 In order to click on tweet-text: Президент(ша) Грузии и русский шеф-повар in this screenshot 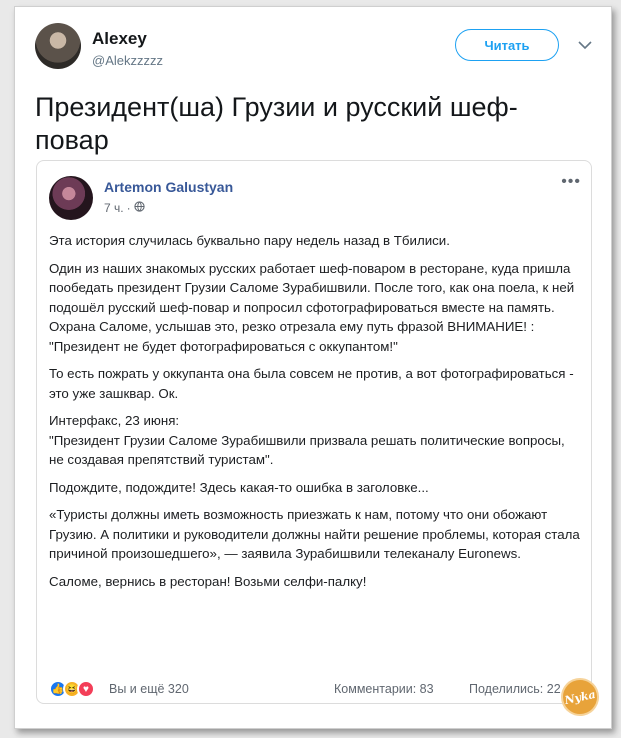, I will do `click(276, 123)`.